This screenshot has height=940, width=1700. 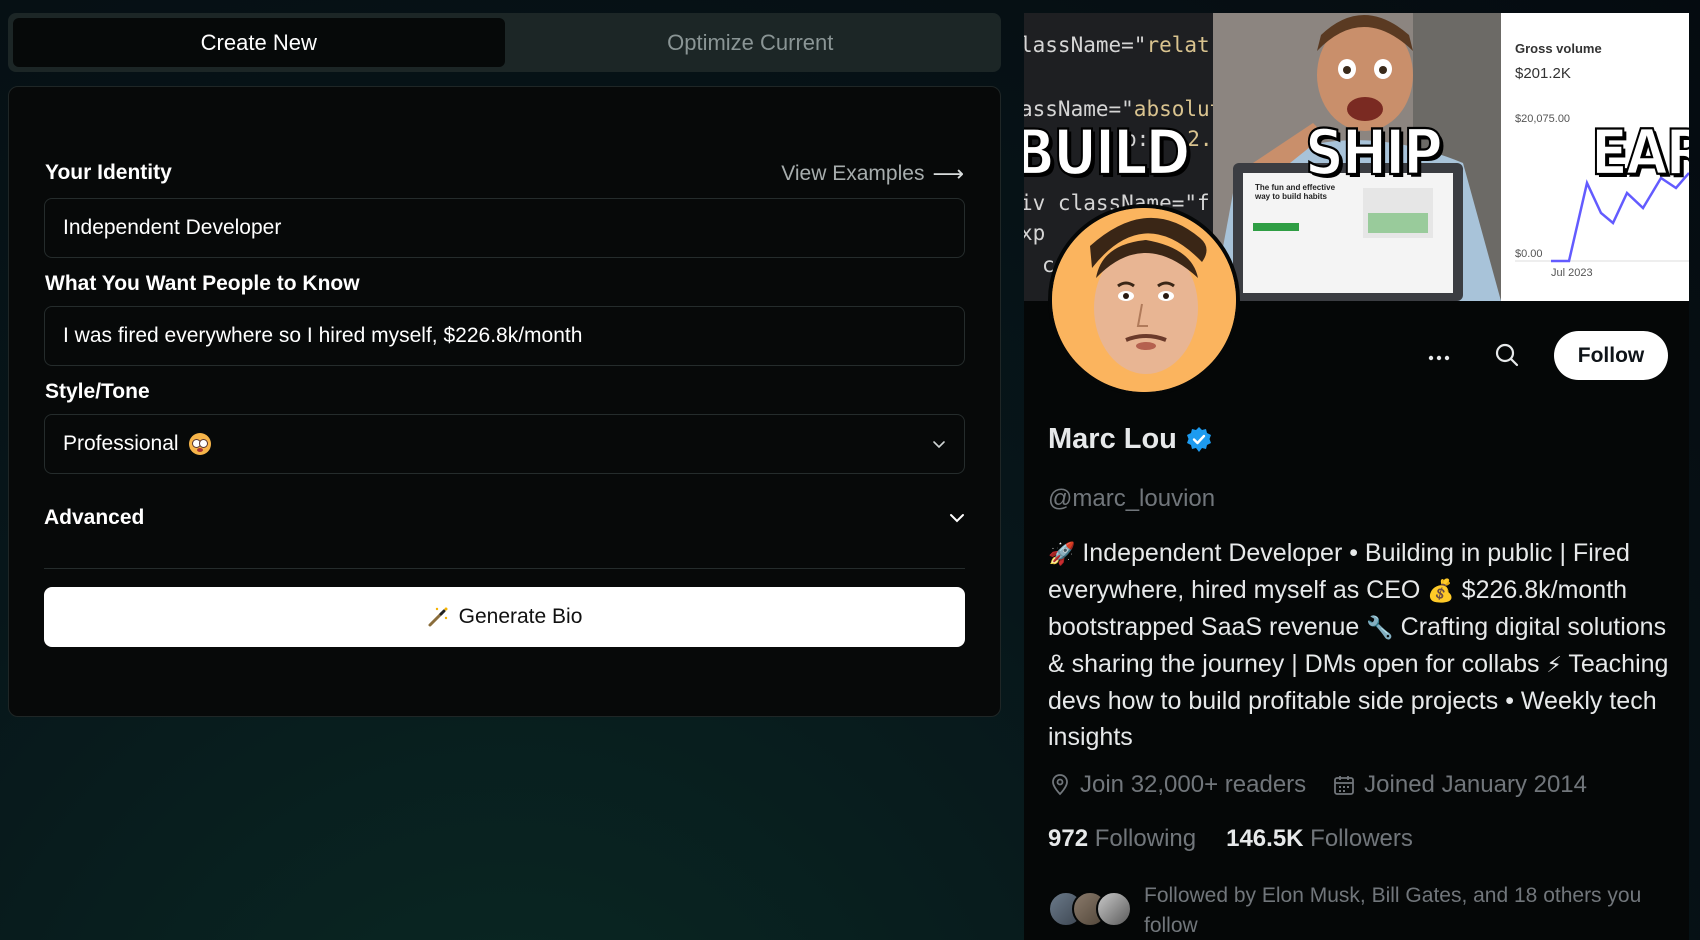 What do you see at coordinates (172, 227) in the screenshot?
I see `identity-value: Independent Developer` at bounding box center [172, 227].